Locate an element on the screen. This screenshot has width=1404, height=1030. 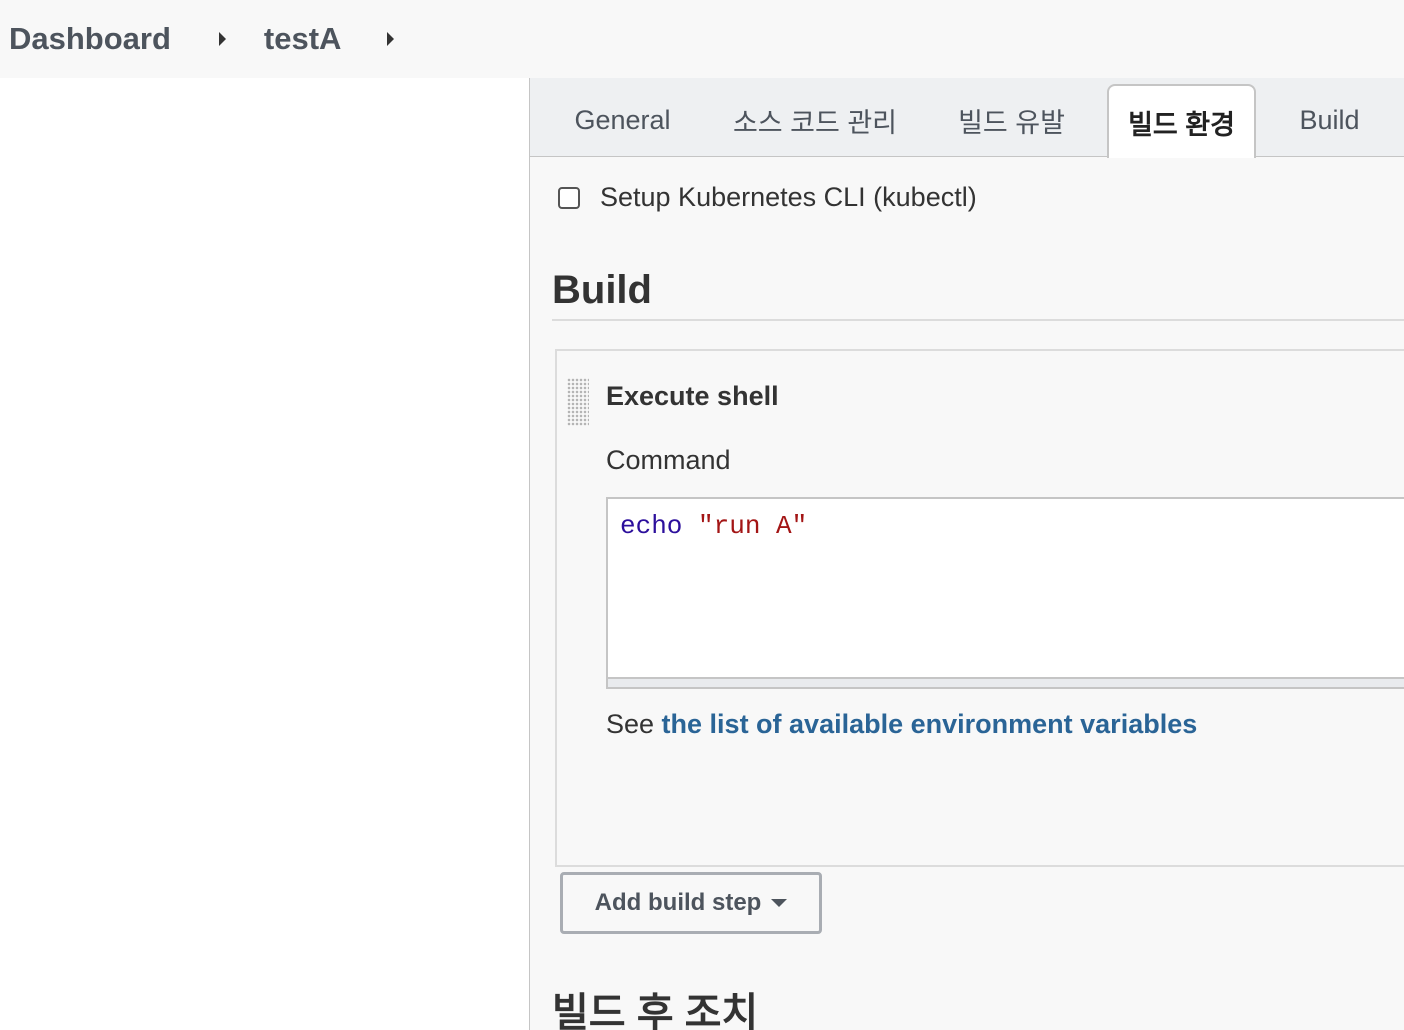
breadcrumb-dashboard: Dashboard is located at coordinates (90, 39).